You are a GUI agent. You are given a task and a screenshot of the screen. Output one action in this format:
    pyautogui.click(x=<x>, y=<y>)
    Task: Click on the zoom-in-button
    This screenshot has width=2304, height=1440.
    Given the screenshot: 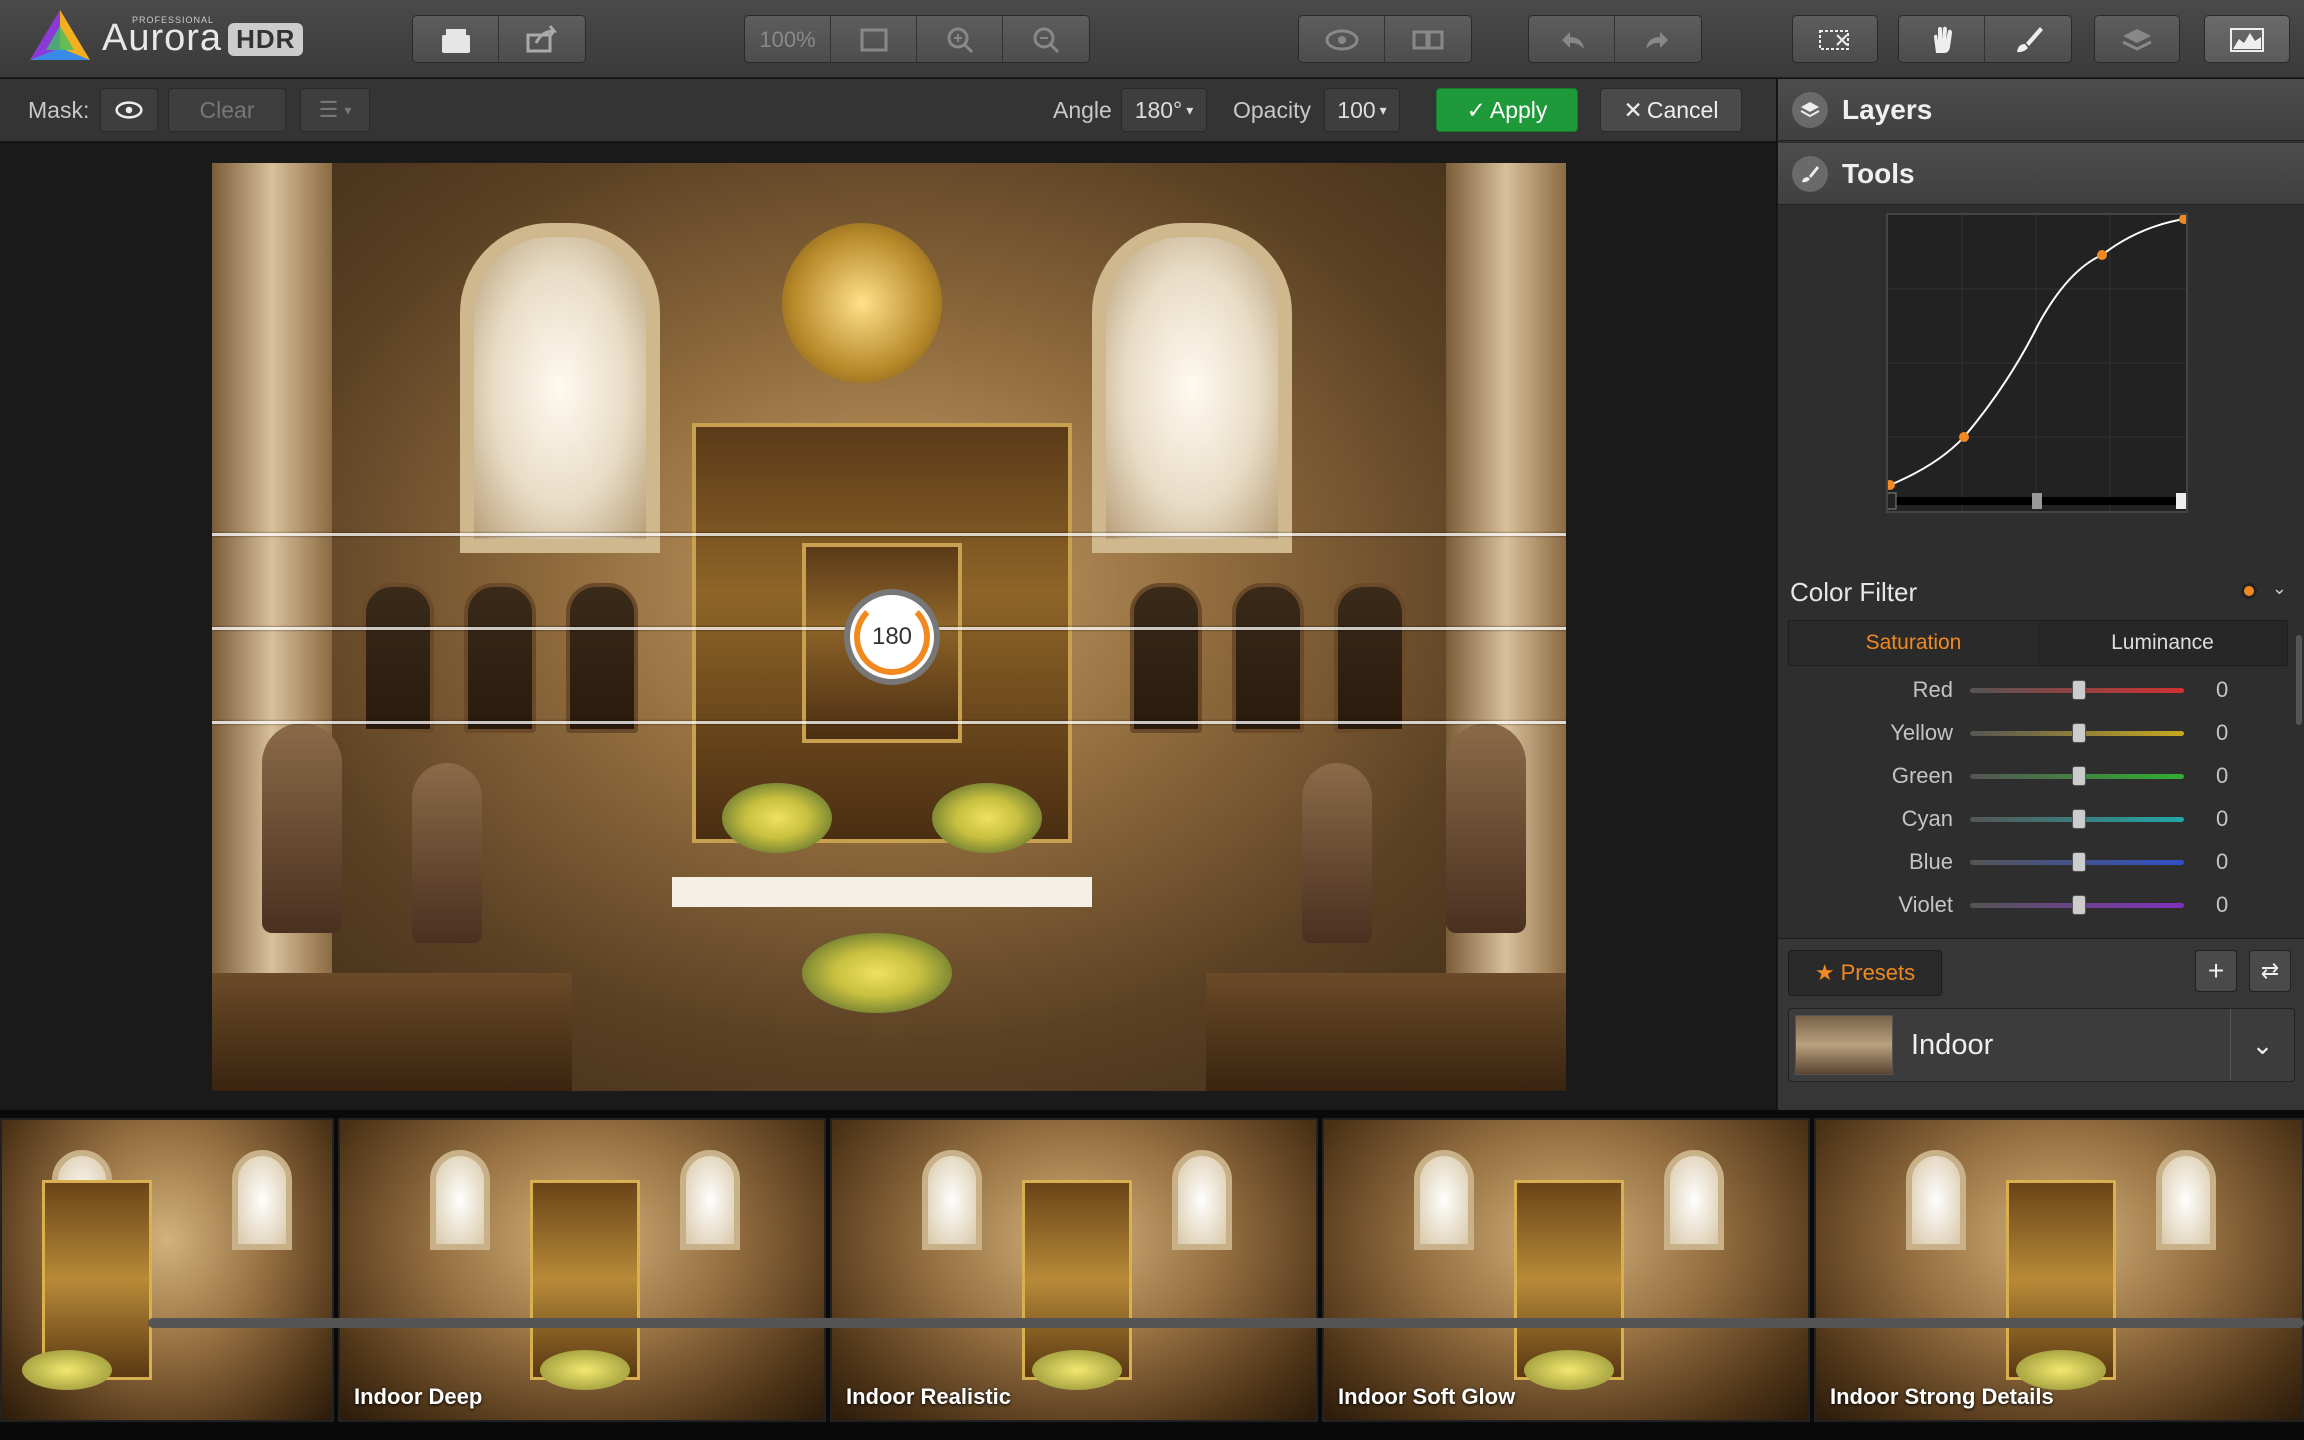 What is the action you would take?
    pyautogui.click(x=960, y=39)
    